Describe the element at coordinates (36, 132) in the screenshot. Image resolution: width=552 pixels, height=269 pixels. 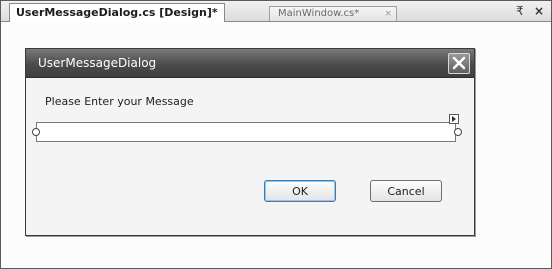
I see `resize-handle-left` at that location.